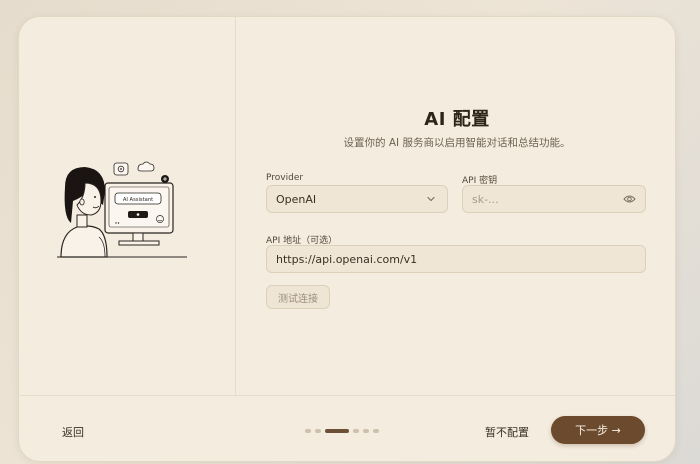 The height and width of the screenshot is (464, 700). I want to click on provider-select: OpenAI, so click(357, 199).